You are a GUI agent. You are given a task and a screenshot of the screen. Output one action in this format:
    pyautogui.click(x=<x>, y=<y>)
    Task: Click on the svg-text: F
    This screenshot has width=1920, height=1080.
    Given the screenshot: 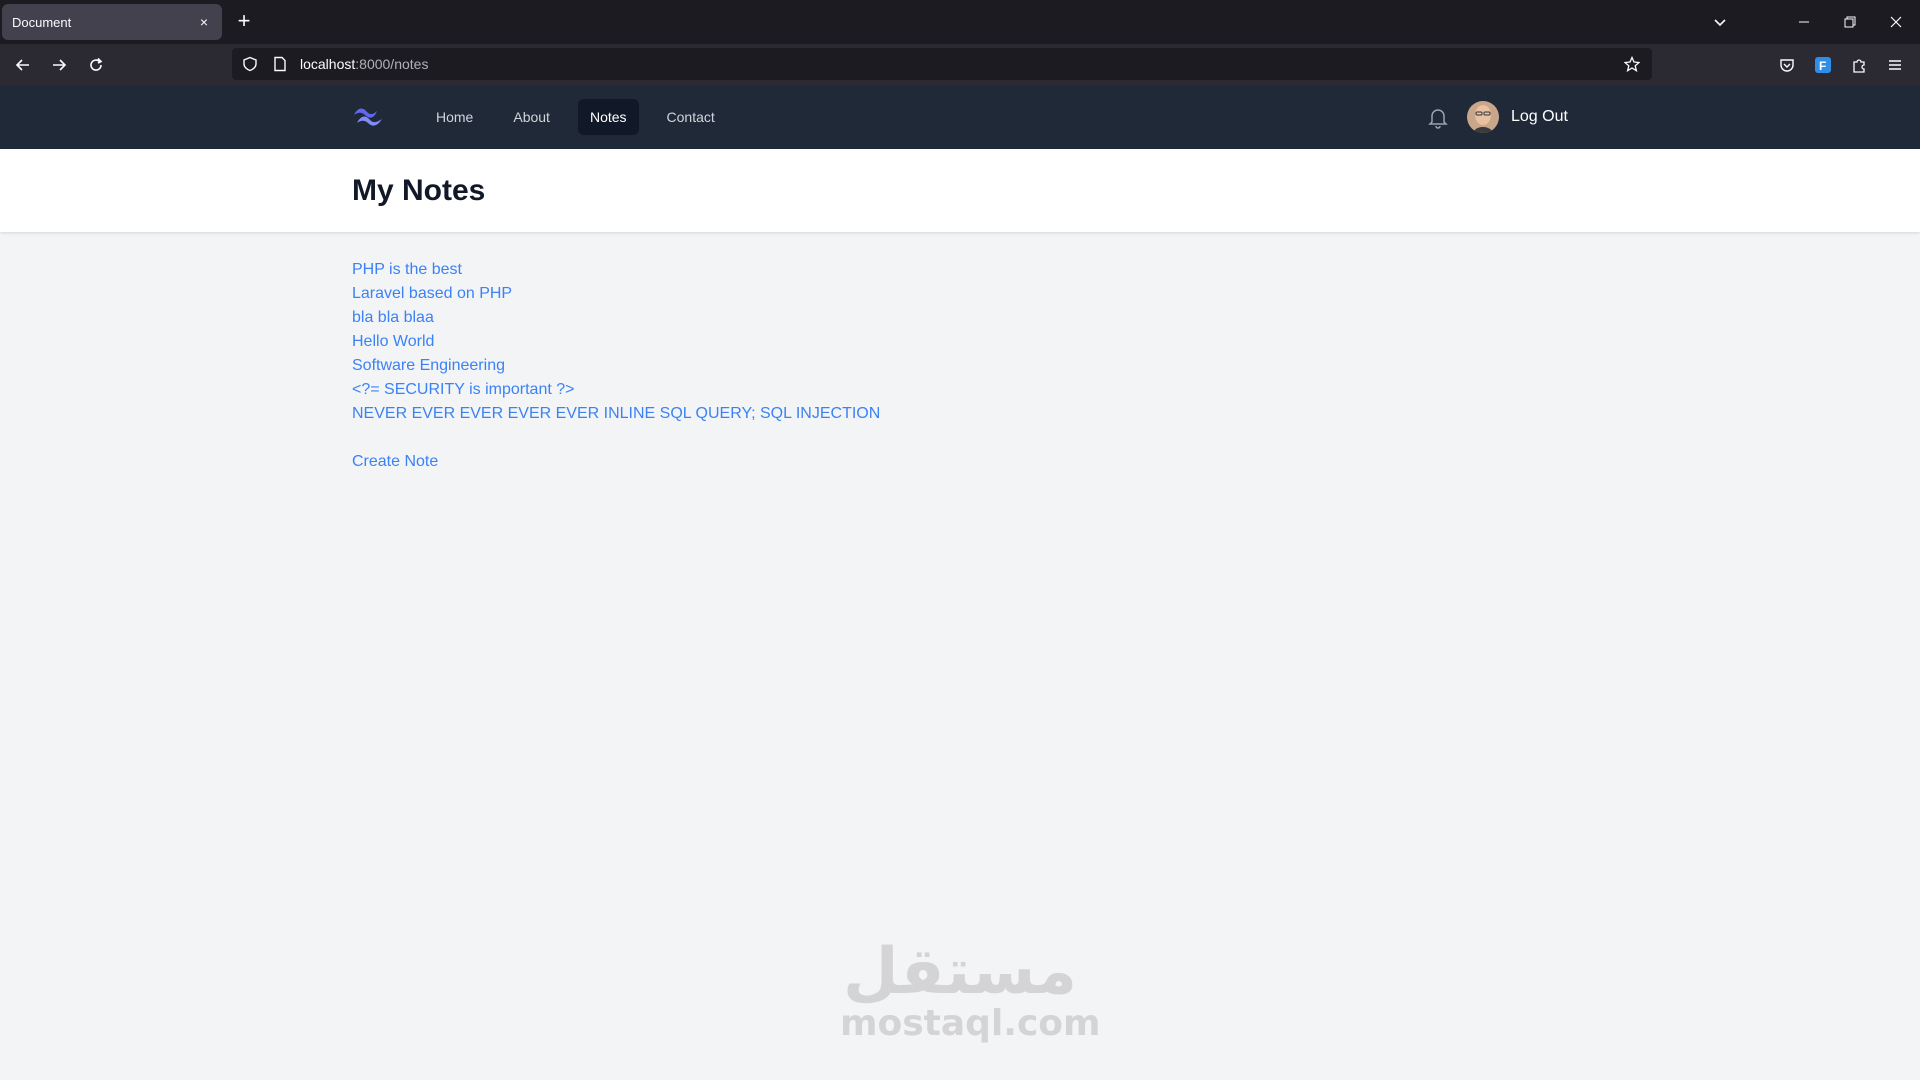 What is the action you would take?
    pyautogui.click(x=1822, y=66)
    